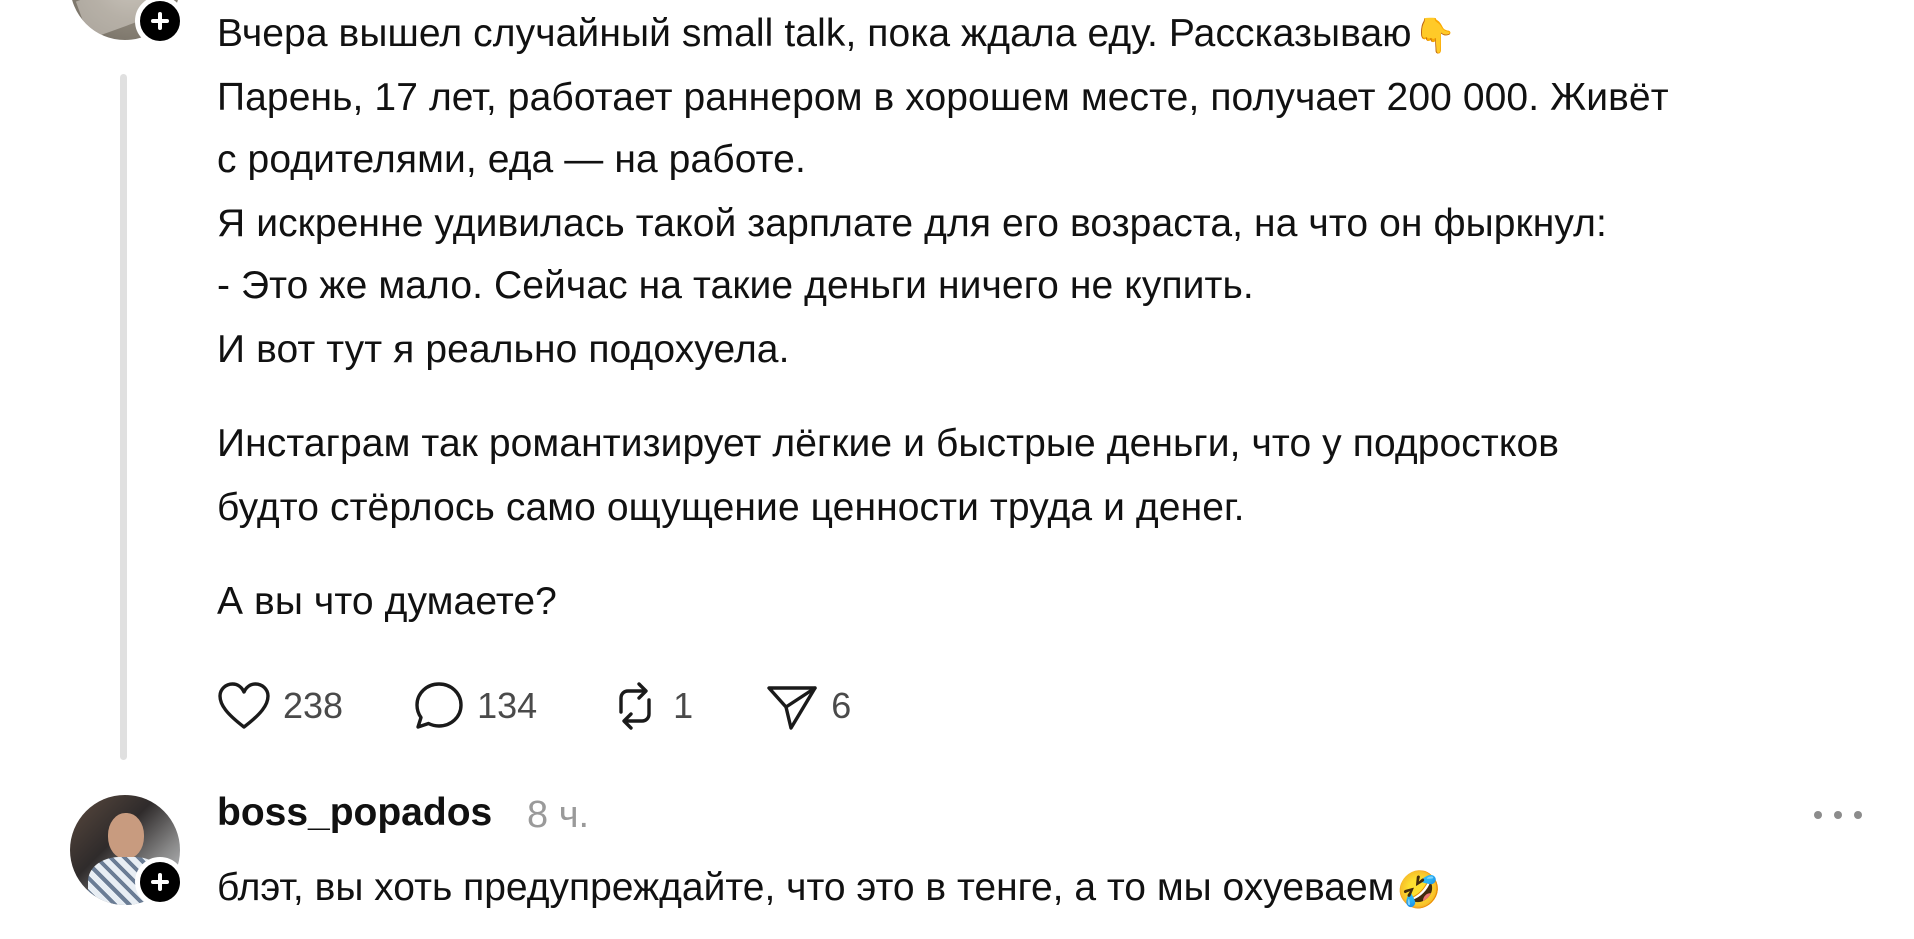  Describe the element at coordinates (123, 417) in the screenshot. I see `thread-connector-line` at that location.